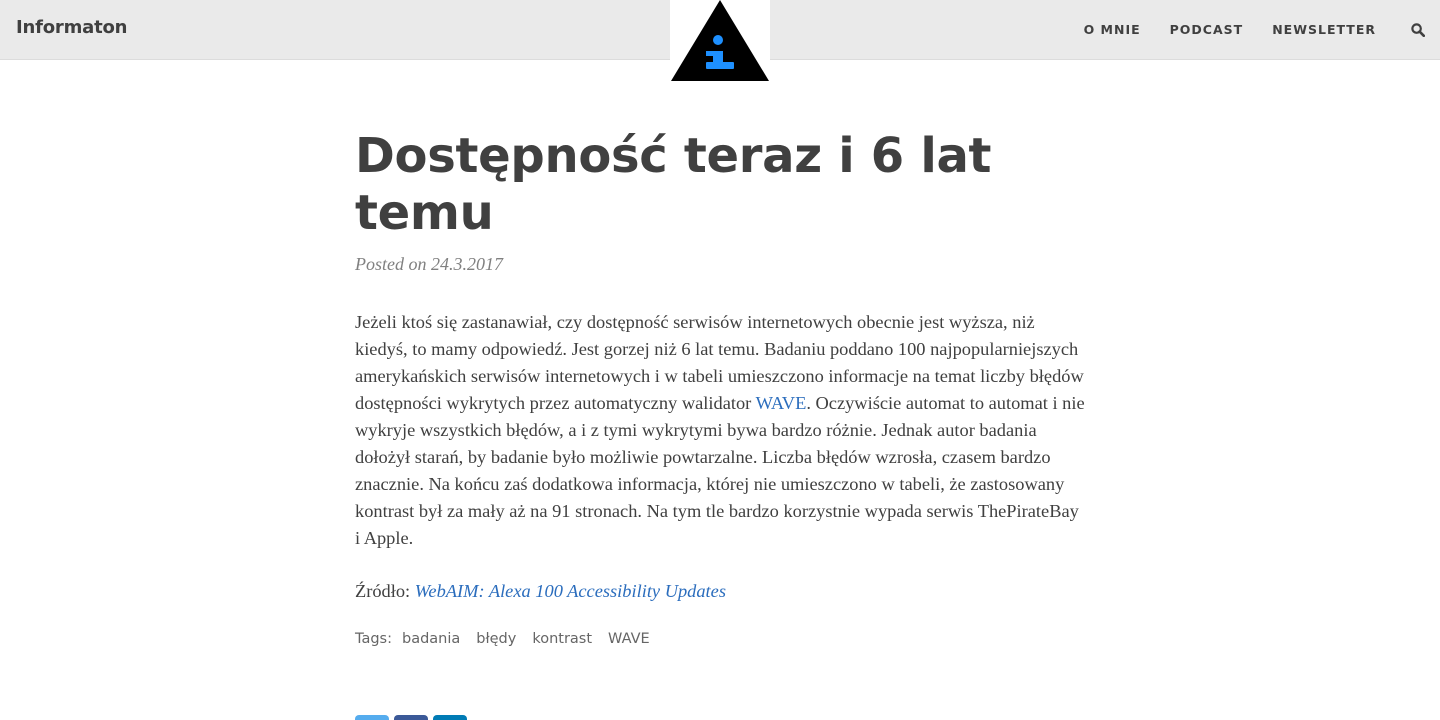  I want to click on wave-link: WAVE, so click(781, 403).